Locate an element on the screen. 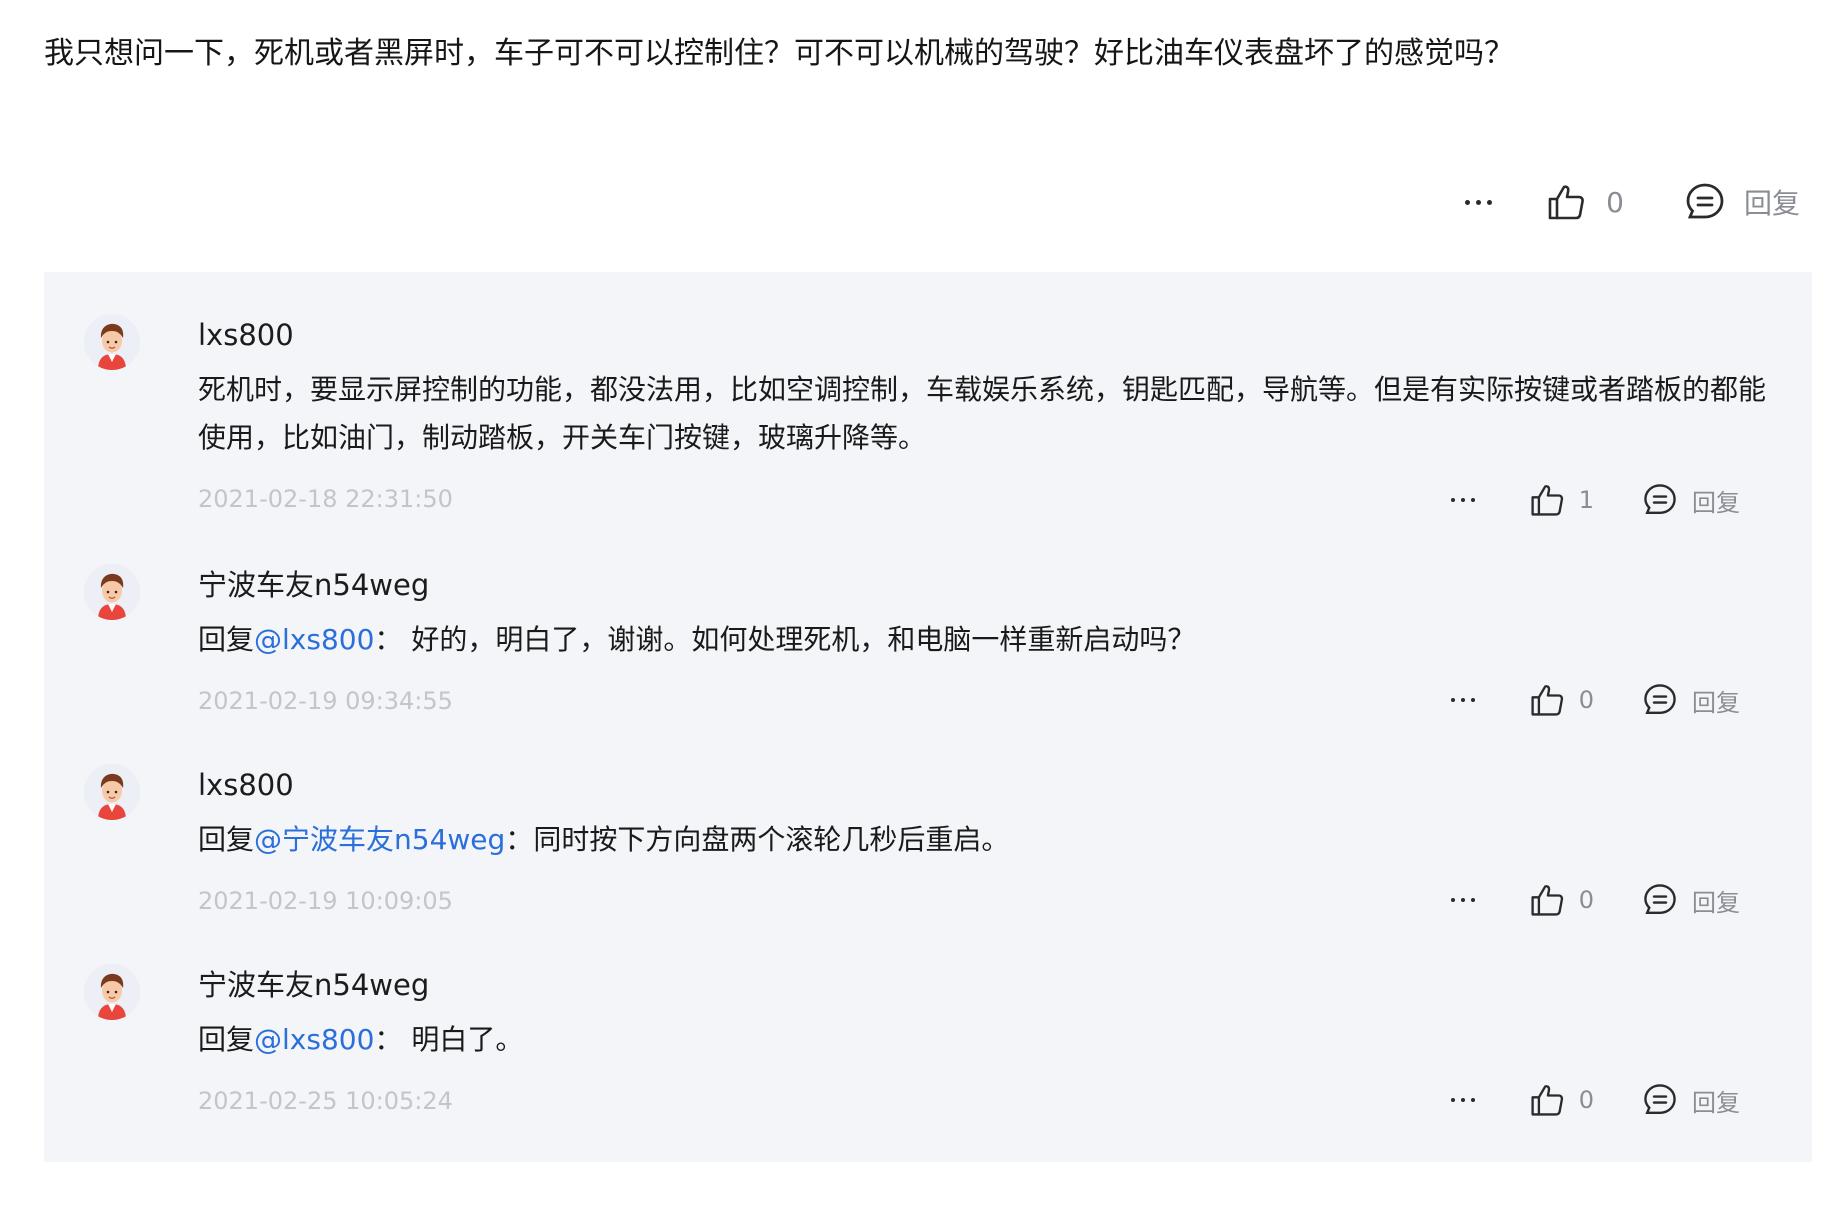 The width and height of the screenshot is (1840, 1208). like-button: 1 is located at coordinates (1561, 500).